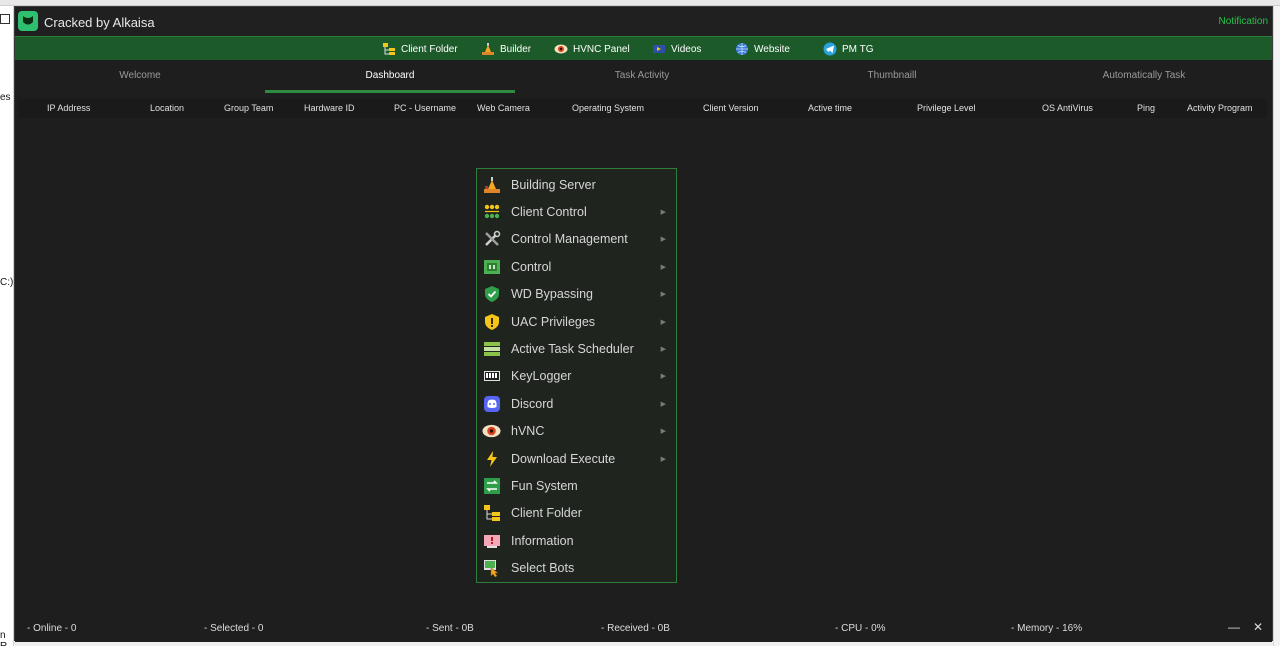 This screenshot has width=1280, height=646. I want to click on column-header-web-camera: Web Camera, so click(503, 108).